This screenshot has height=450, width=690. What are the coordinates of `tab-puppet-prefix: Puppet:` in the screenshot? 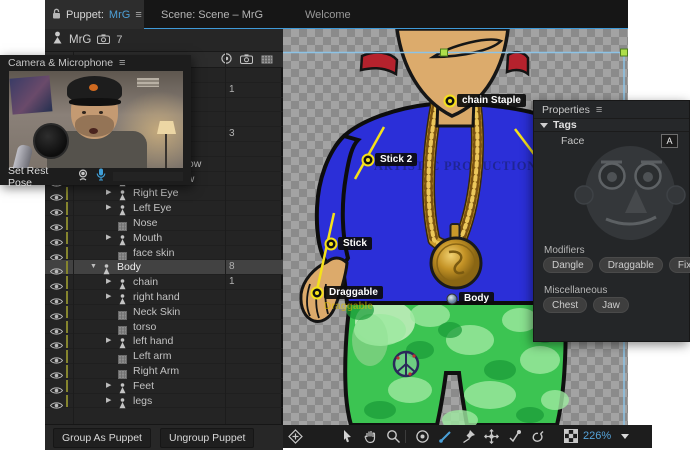 It's located at (85, 14).